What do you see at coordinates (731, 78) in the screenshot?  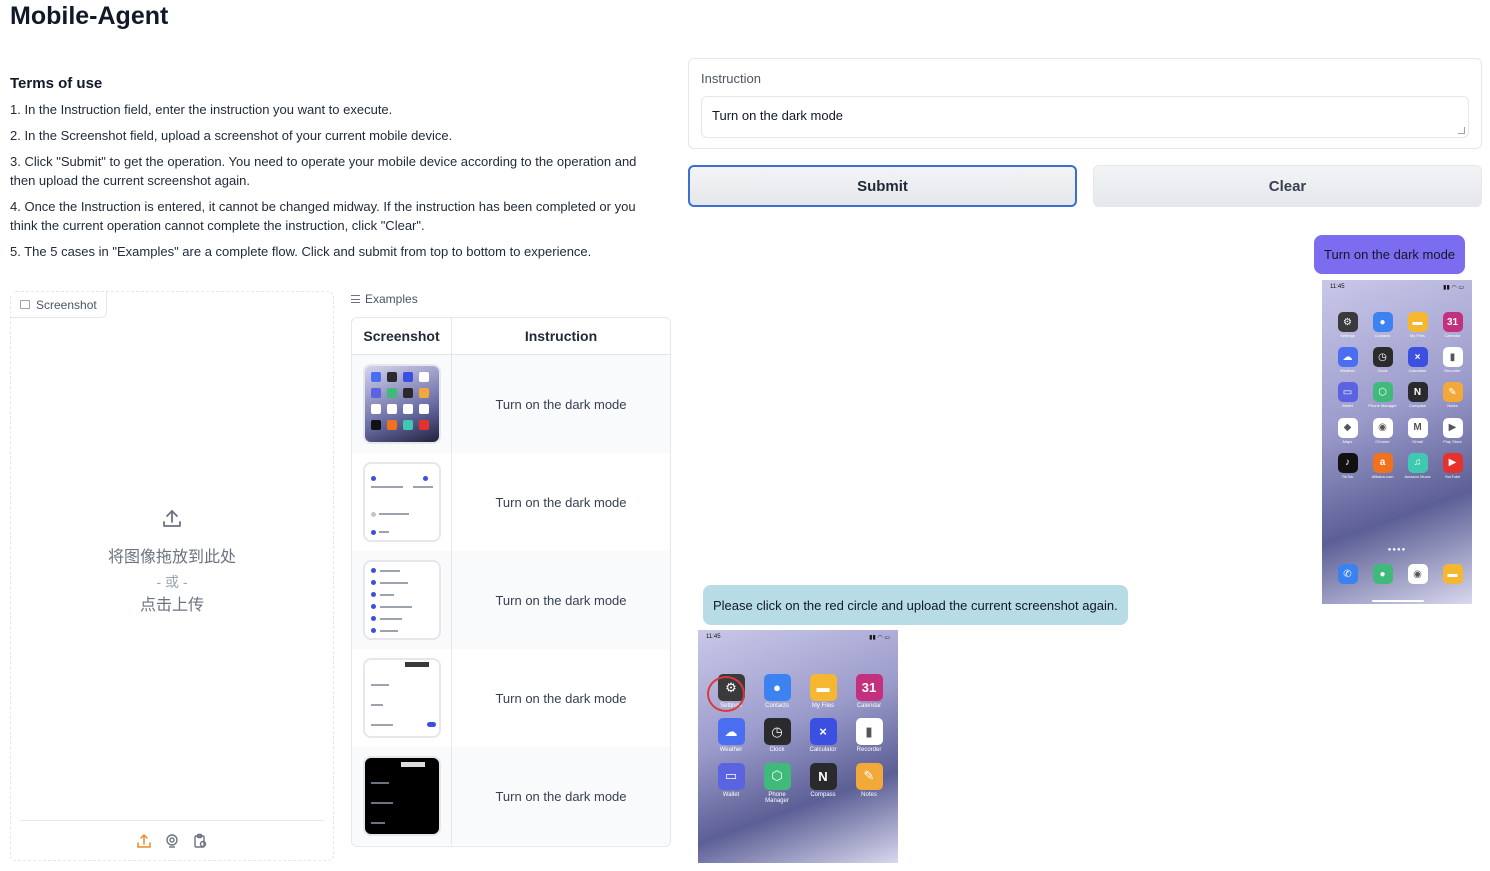 I see `instruction-label: Instruction` at bounding box center [731, 78].